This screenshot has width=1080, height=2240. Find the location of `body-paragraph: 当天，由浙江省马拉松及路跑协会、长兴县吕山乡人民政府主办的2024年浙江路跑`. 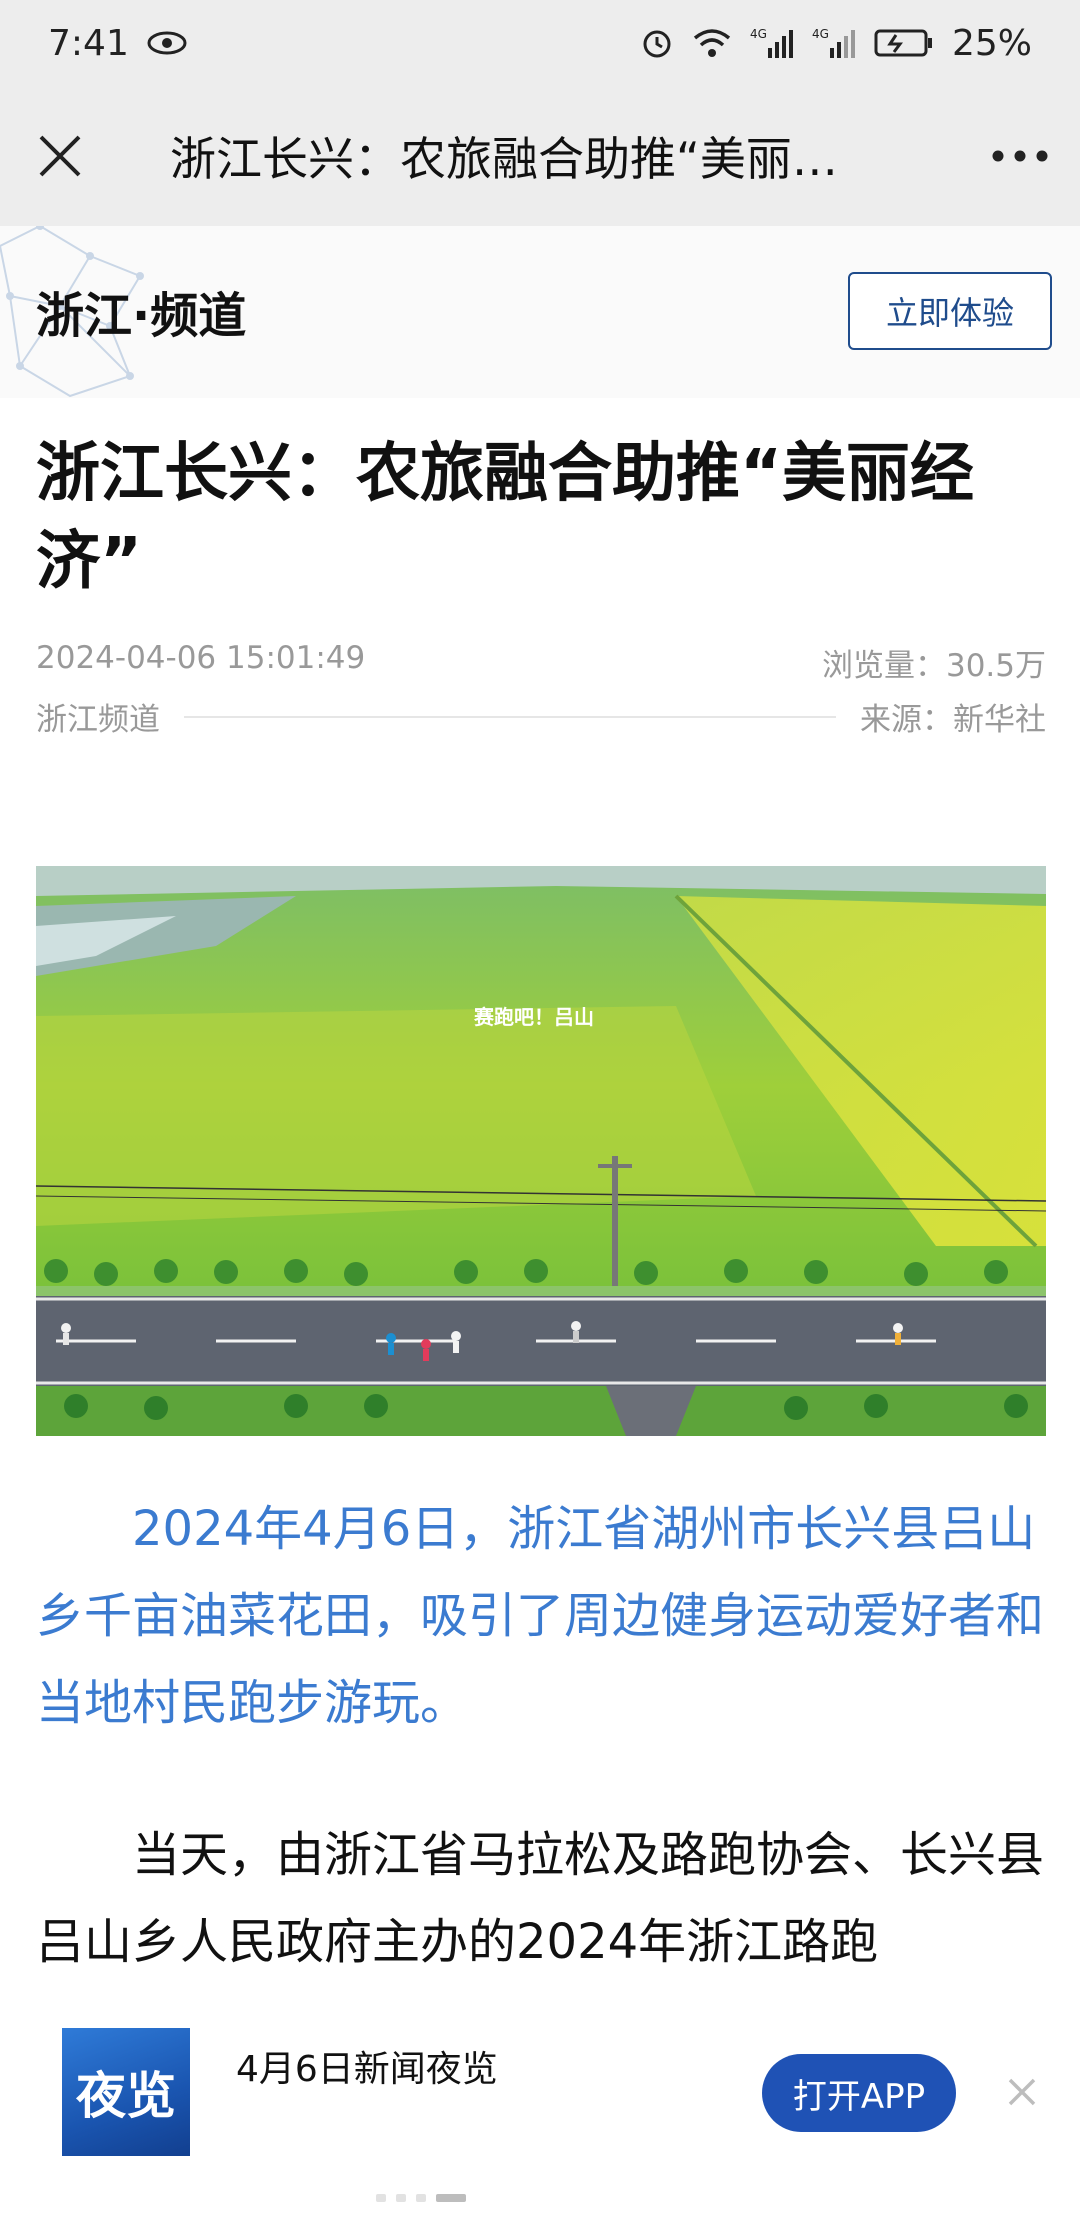

body-paragraph: 当天，由浙江省马拉松及路跑协会、长兴县吕山乡人民政府主办的2024年浙江路跑 is located at coordinates (540, 1898).